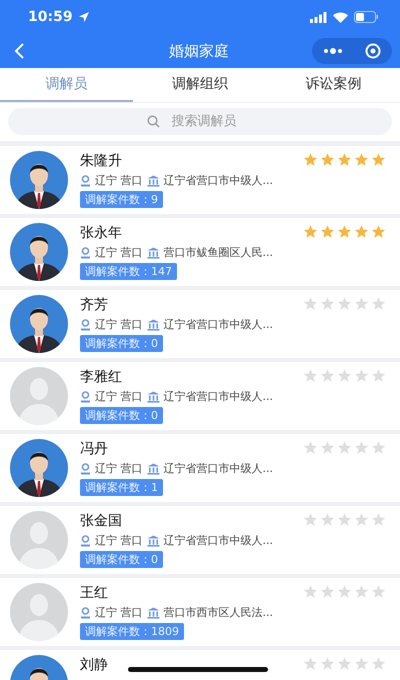 The height and width of the screenshot is (680, 400). I want to click on mediator-card: 冯丹 辽宁 营口 辽宁省营口市中级人... 调解案件数：1, so click(200, 468).